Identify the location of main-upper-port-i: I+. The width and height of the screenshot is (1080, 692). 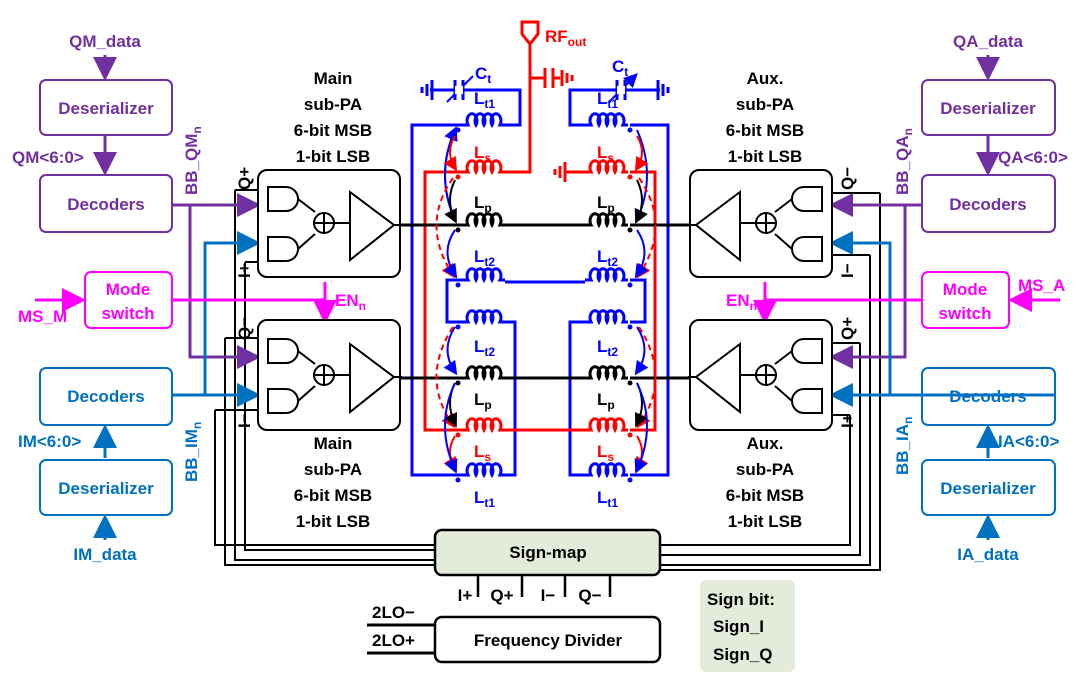
(244, 270).